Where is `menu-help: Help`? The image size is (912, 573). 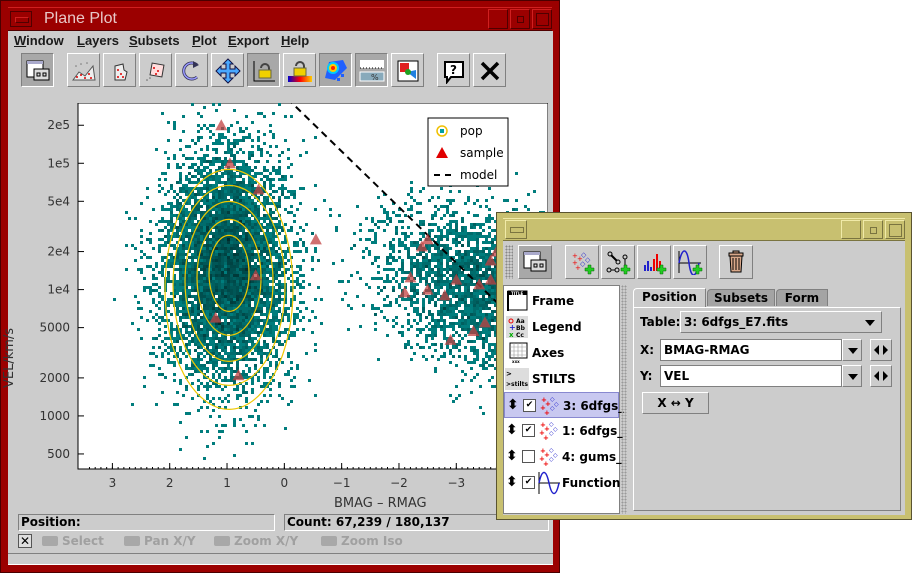
menu-help: Help is located at coordinates (295, 40).